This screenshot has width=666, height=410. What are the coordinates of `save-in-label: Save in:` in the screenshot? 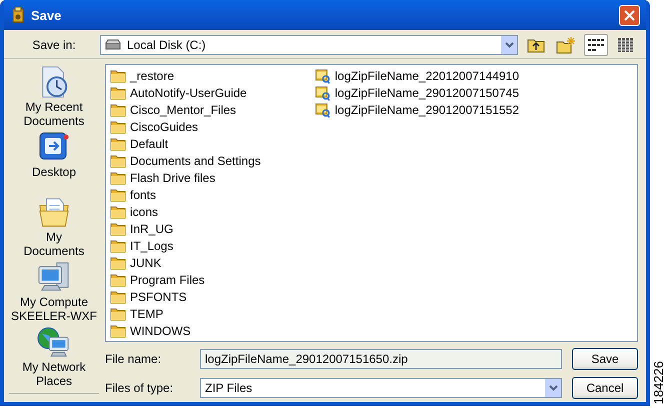 It's located at (54, 45).